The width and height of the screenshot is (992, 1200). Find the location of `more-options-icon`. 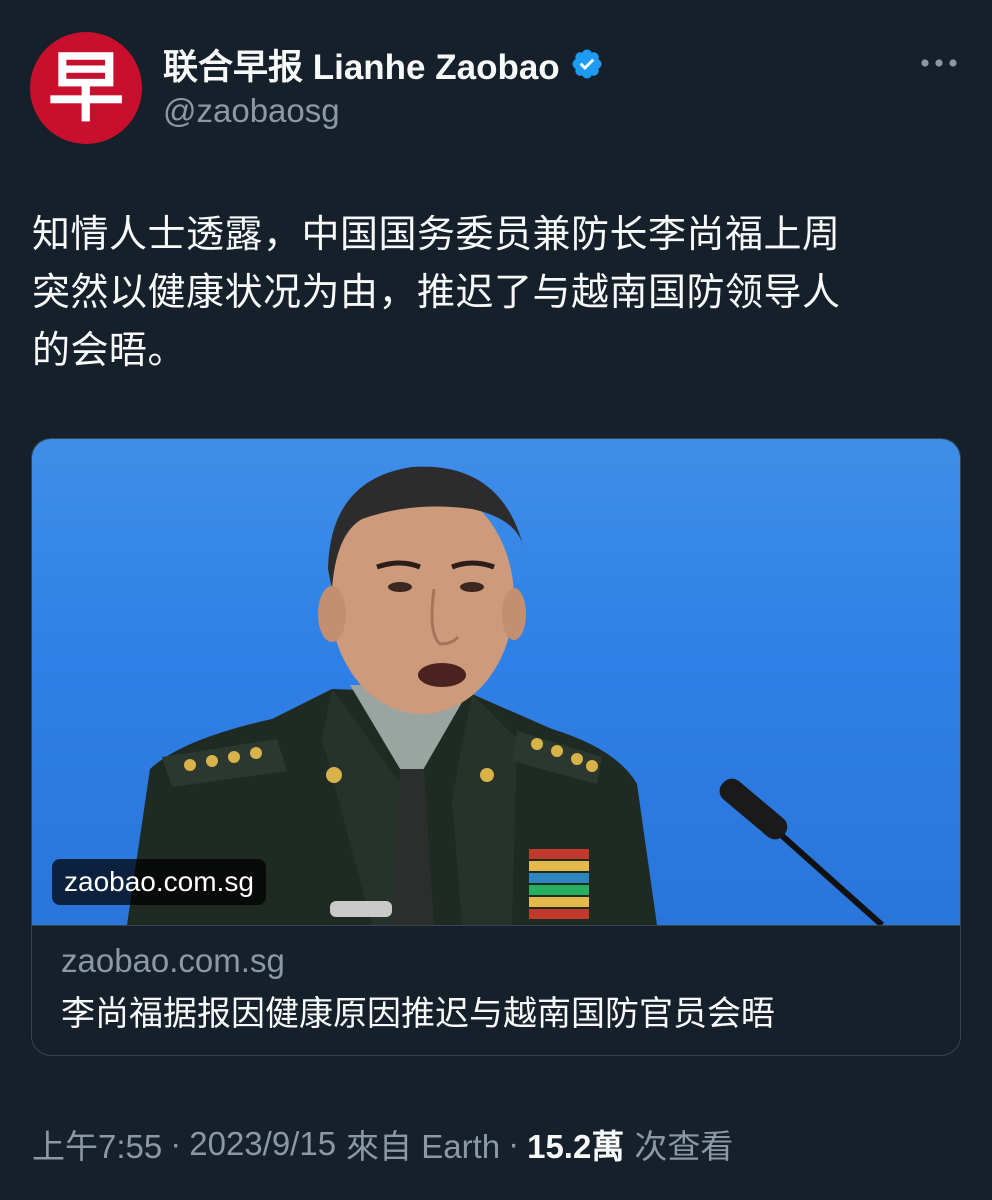

more-options-icon is located at coordinates (939, 63).